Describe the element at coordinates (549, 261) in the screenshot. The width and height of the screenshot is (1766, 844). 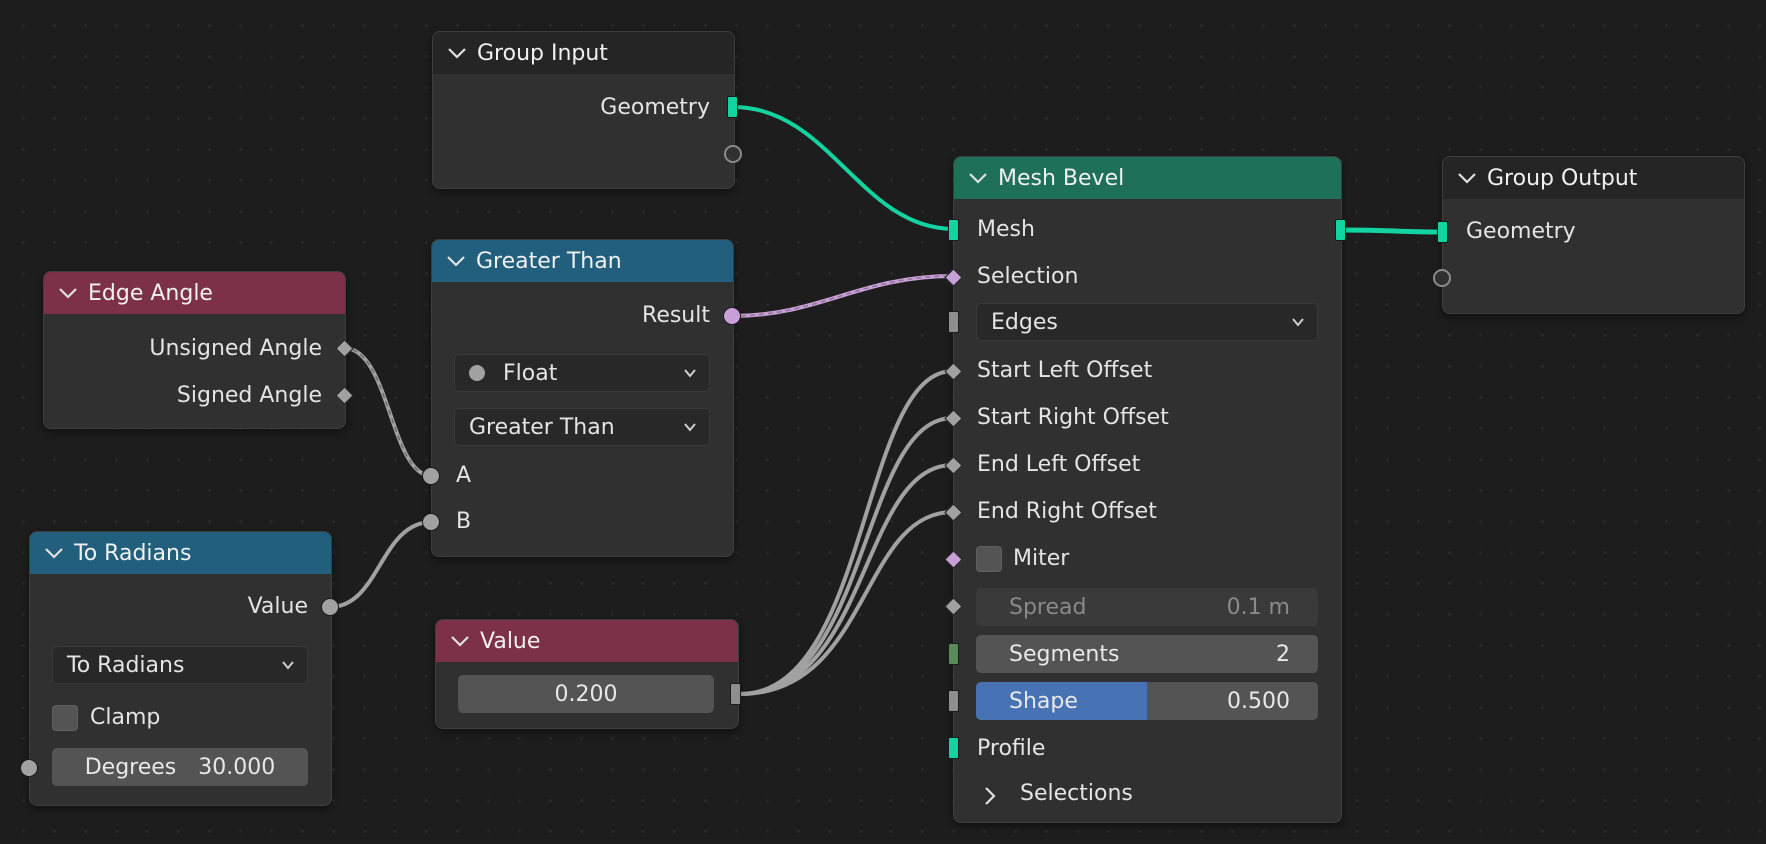
I see `node-title: Greater Than` at that location.